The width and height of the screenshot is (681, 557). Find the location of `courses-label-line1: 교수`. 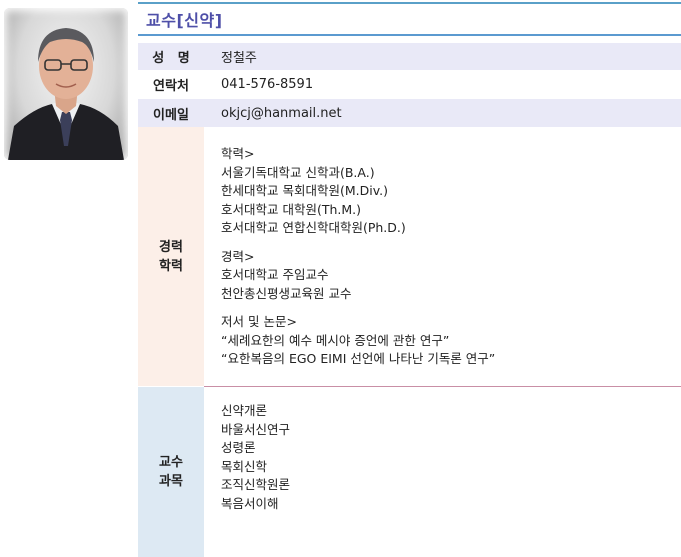

courses-label-line1: 교수 is located at coordinates (171, 462).